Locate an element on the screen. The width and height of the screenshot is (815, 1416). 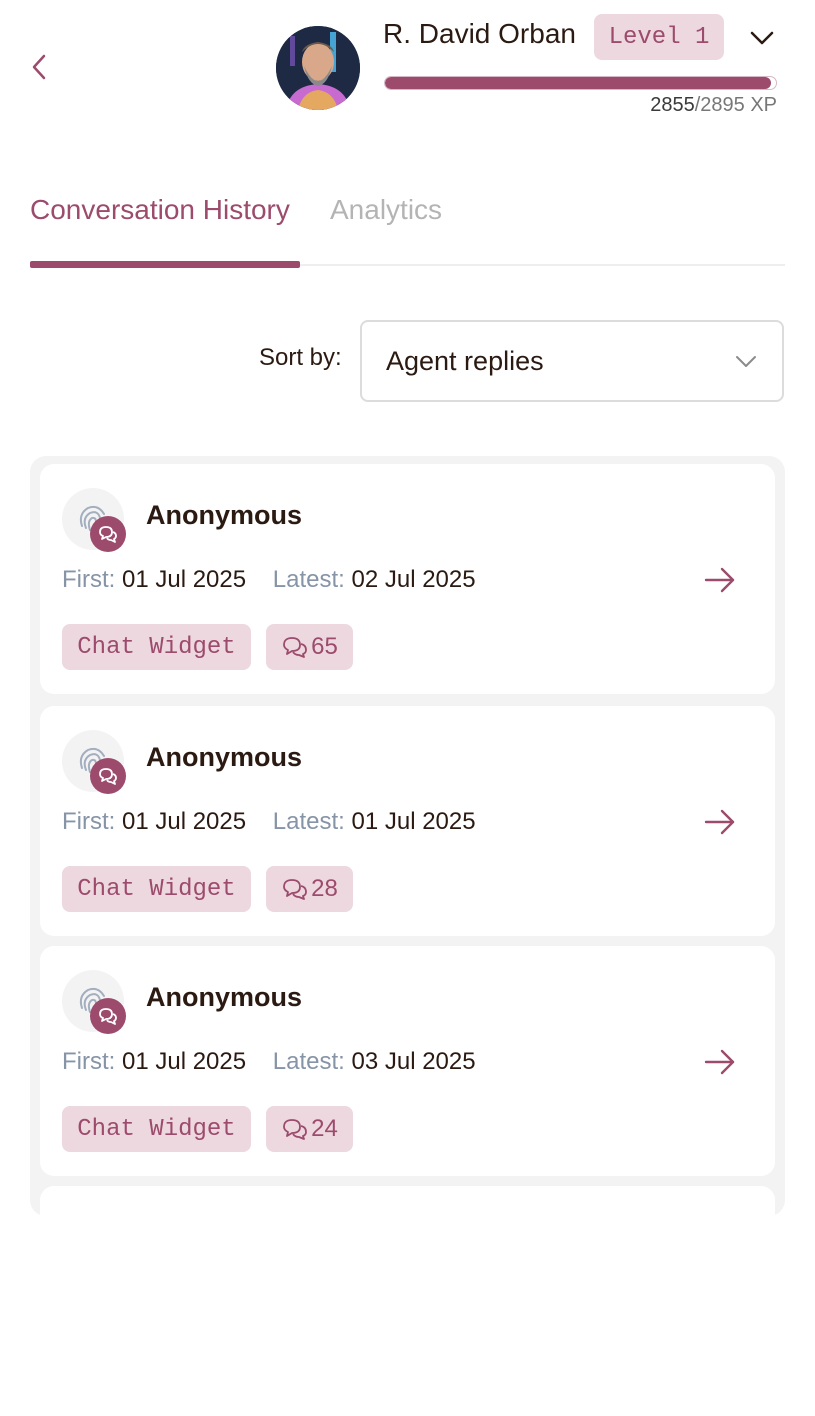
sort-selected-value: Agent replies is located at coordinates (465, 360).